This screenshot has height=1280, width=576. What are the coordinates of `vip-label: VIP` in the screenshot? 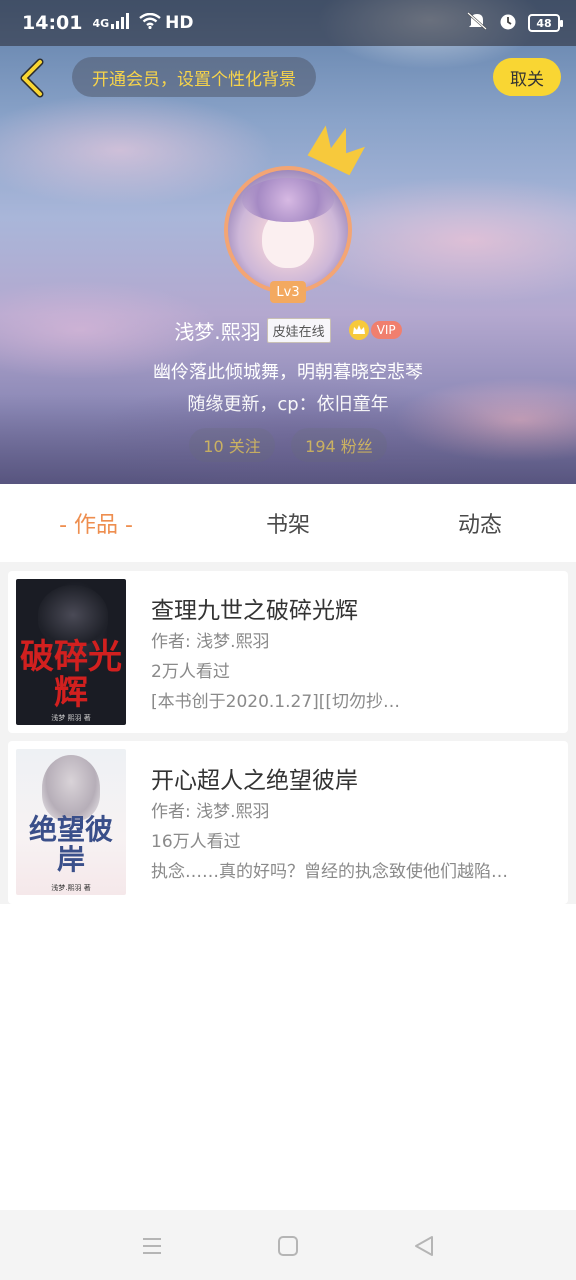 It's located at (386, 330).